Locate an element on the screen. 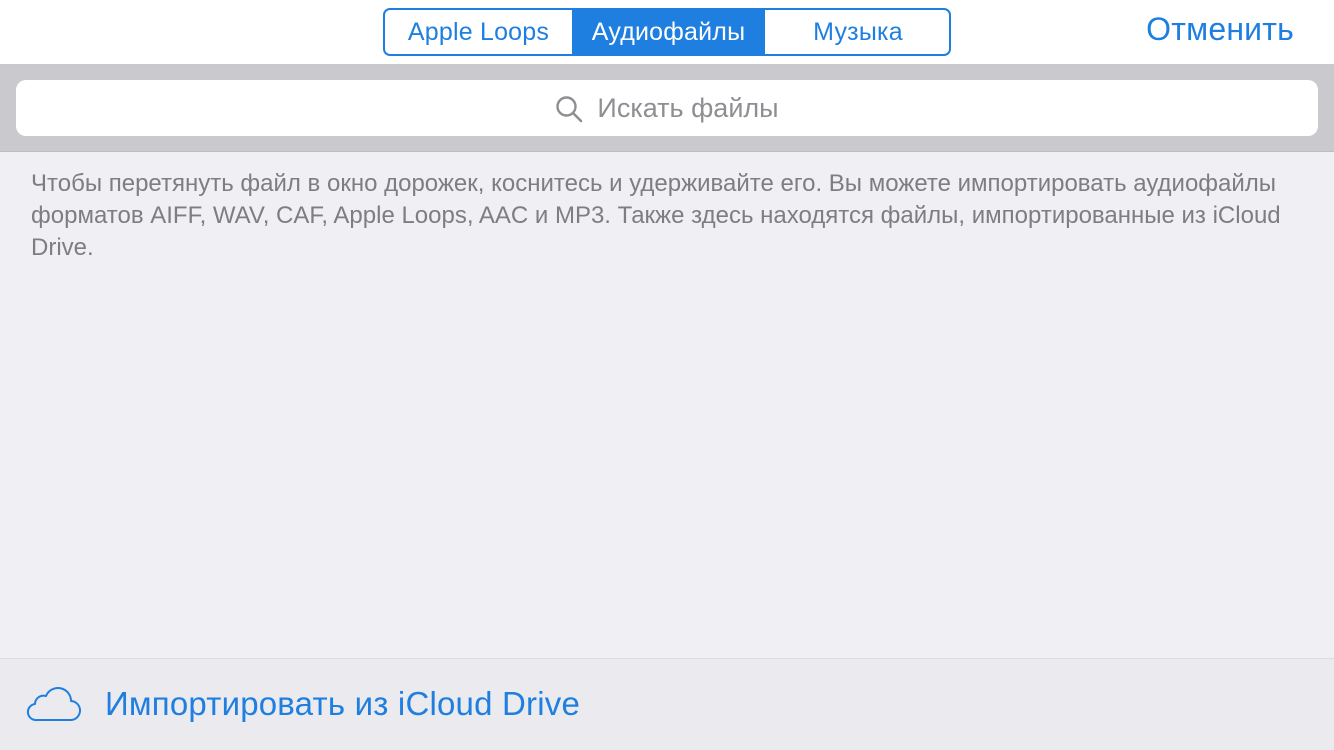  segment-music: Музыка is located at coordinates (856, 32).